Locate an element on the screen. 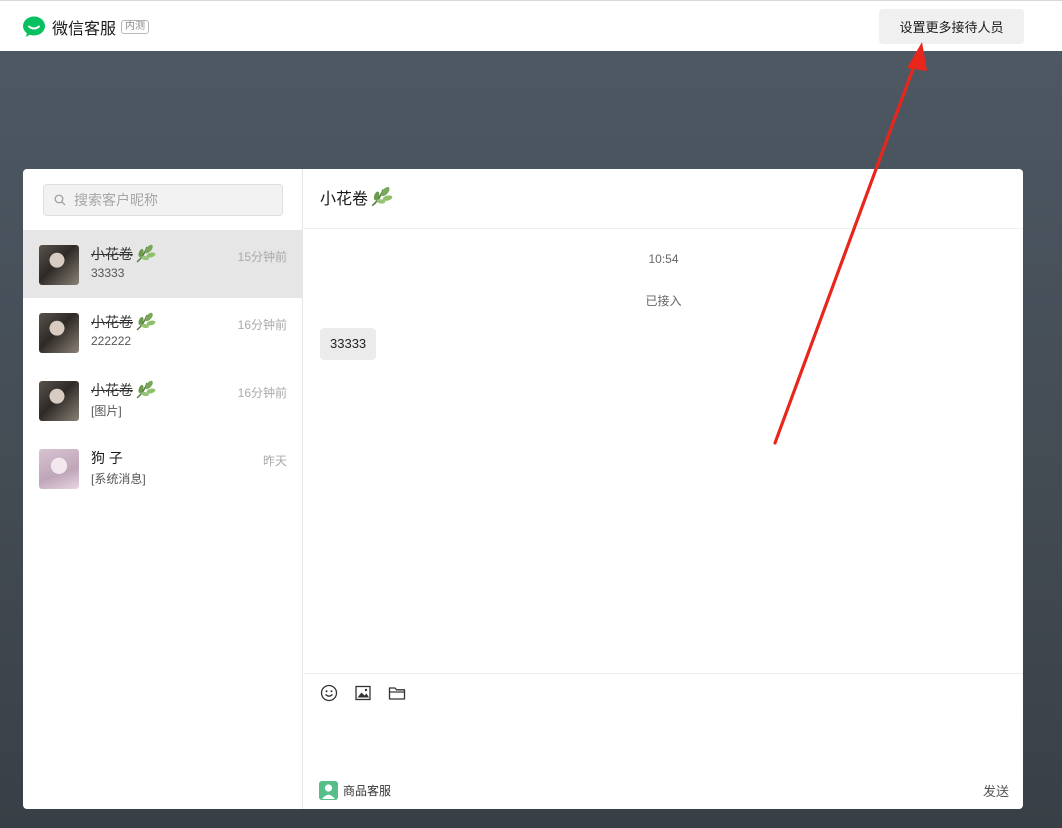 The height and width of the screenshot is (828, 1062). conversation-item: 小花卷 33333 15分钟前 is located at coordinates (163, 264).